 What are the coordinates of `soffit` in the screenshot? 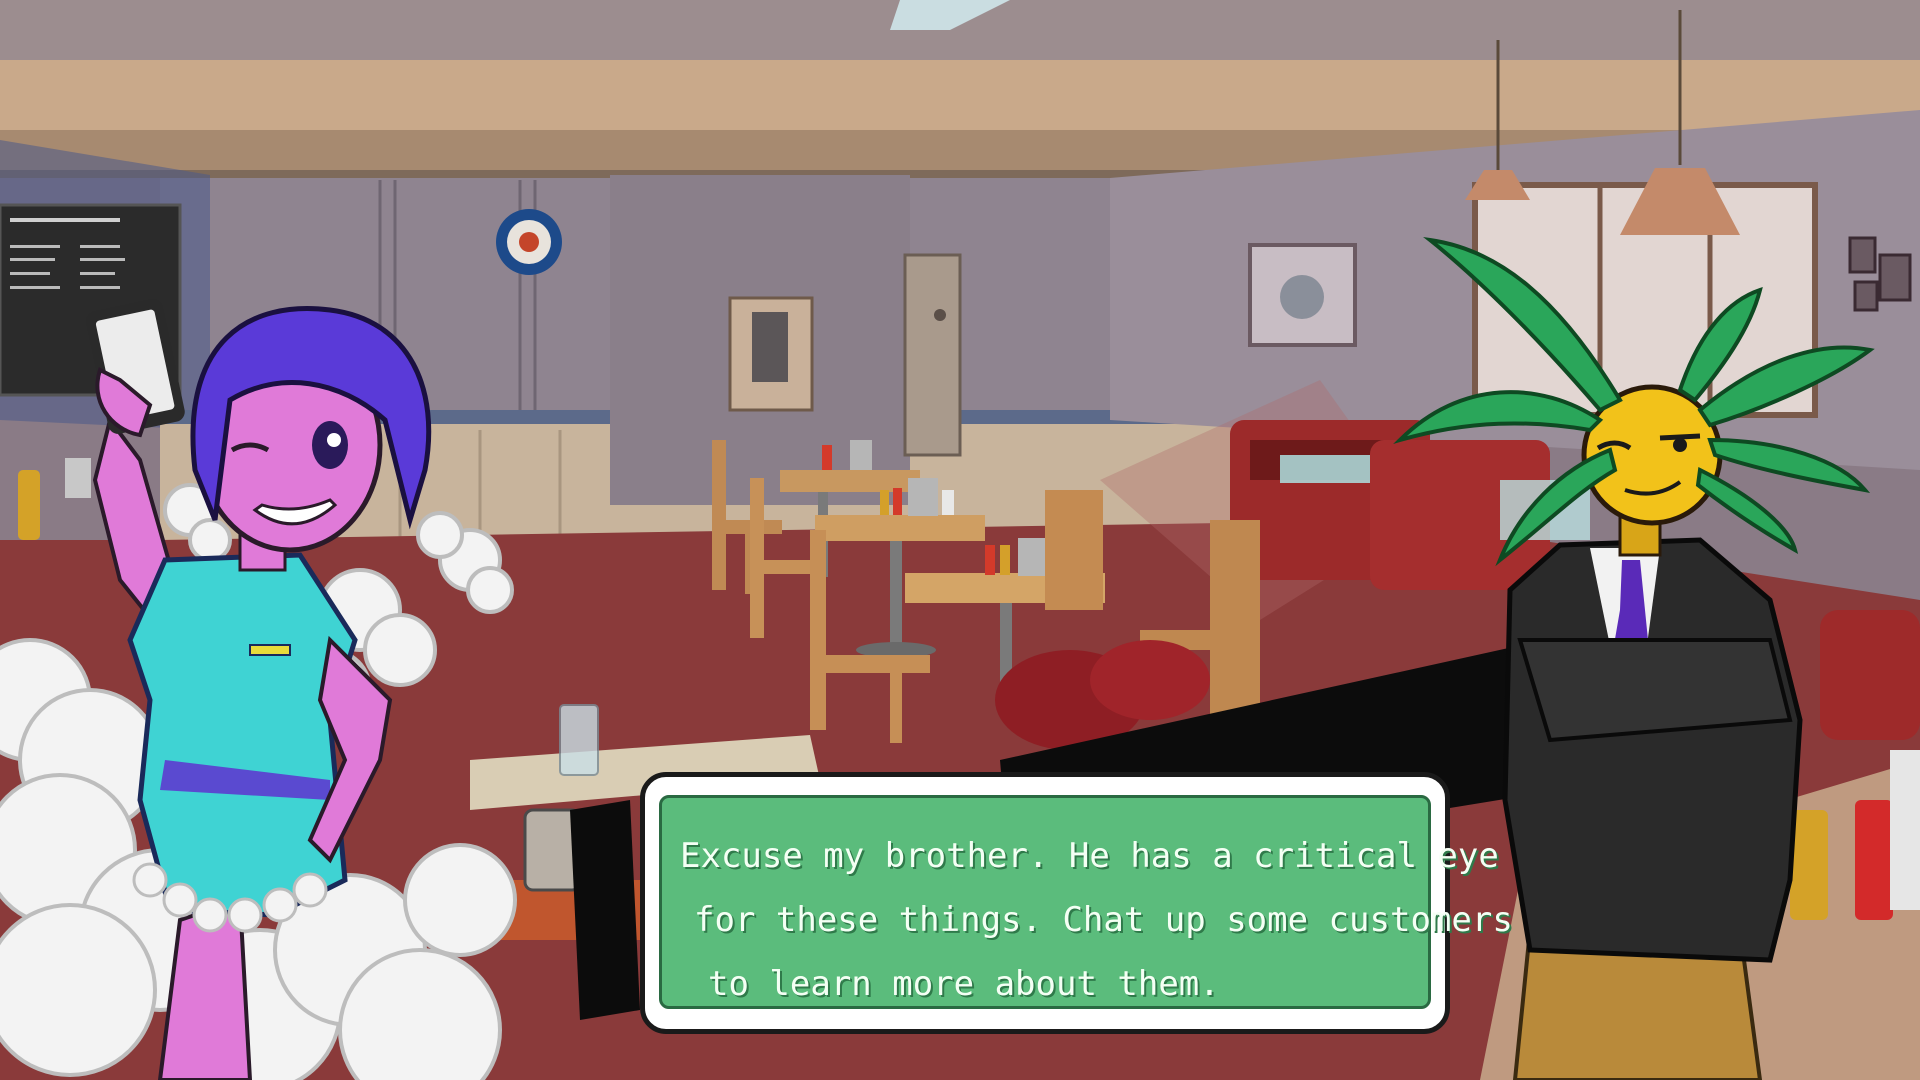 It's located at (960, 100).